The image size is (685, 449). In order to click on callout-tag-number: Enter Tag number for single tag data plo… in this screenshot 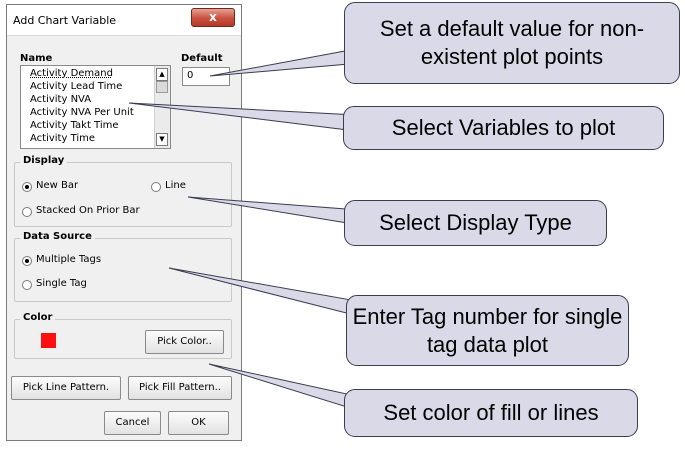, I will do `click(487, 330)`.